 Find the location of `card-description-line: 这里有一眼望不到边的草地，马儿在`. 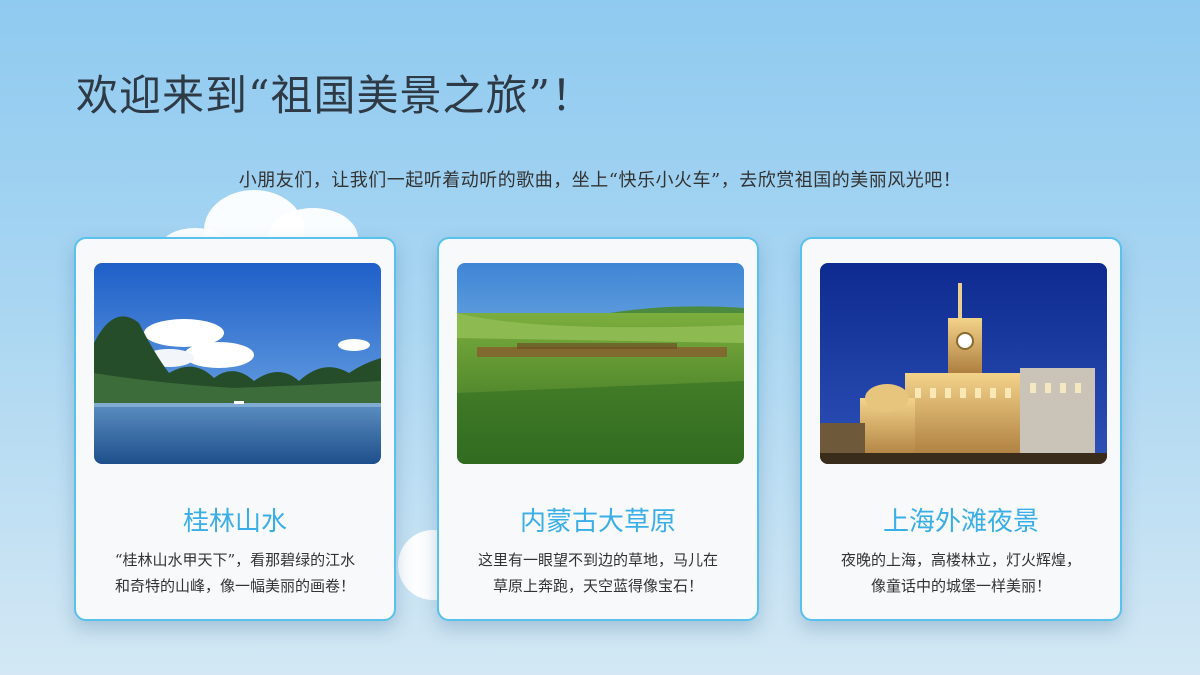

card-description-line: 这里有一眼望不到边的草地，马儿在 is located at coordinates (597, 560).